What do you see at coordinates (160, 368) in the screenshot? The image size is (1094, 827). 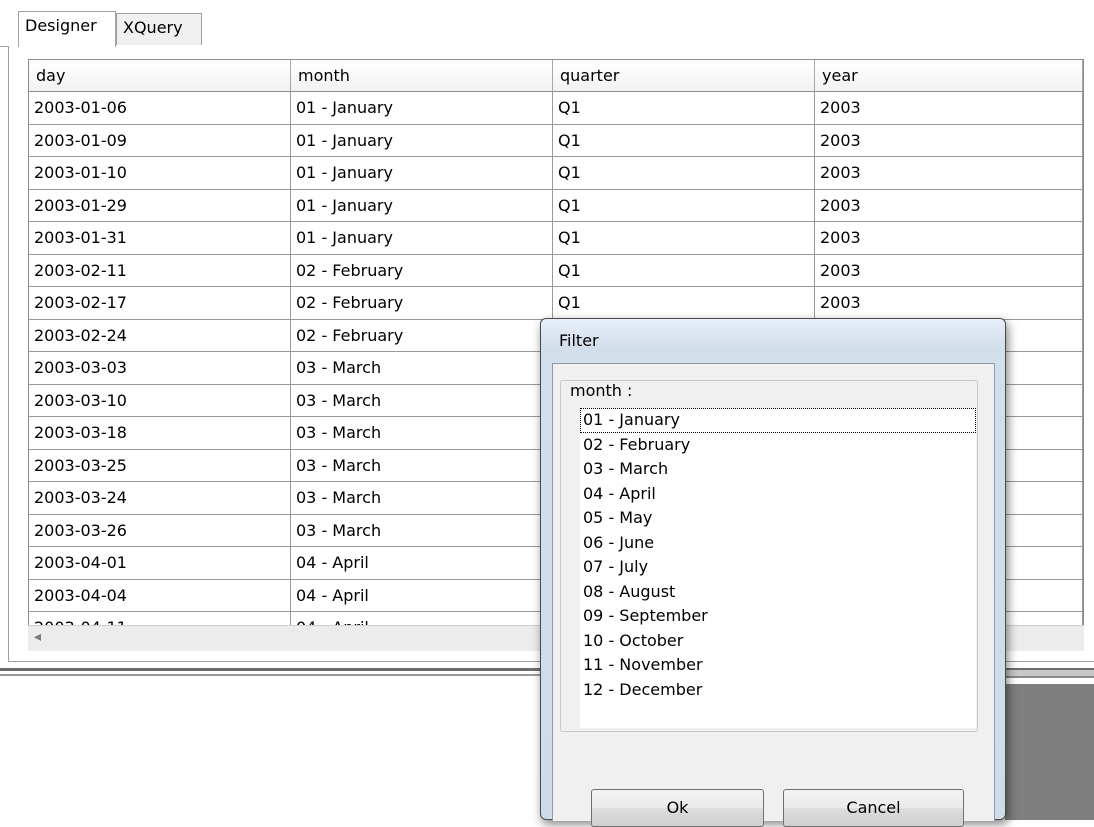 I see `cell-day: 2003-03-03` at bounding box center [160, 368].